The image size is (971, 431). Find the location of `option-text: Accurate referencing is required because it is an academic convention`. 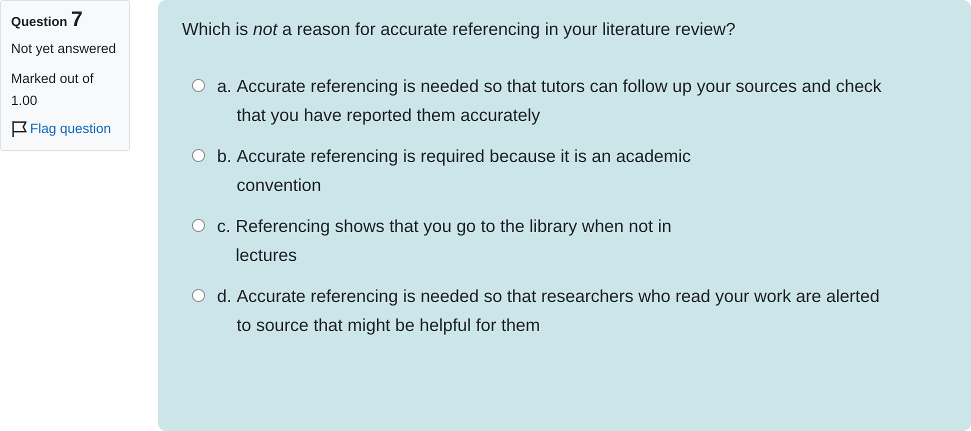

option-text: Accurate referencing is required because it is an academic convention is located at coordinates (463, 171).